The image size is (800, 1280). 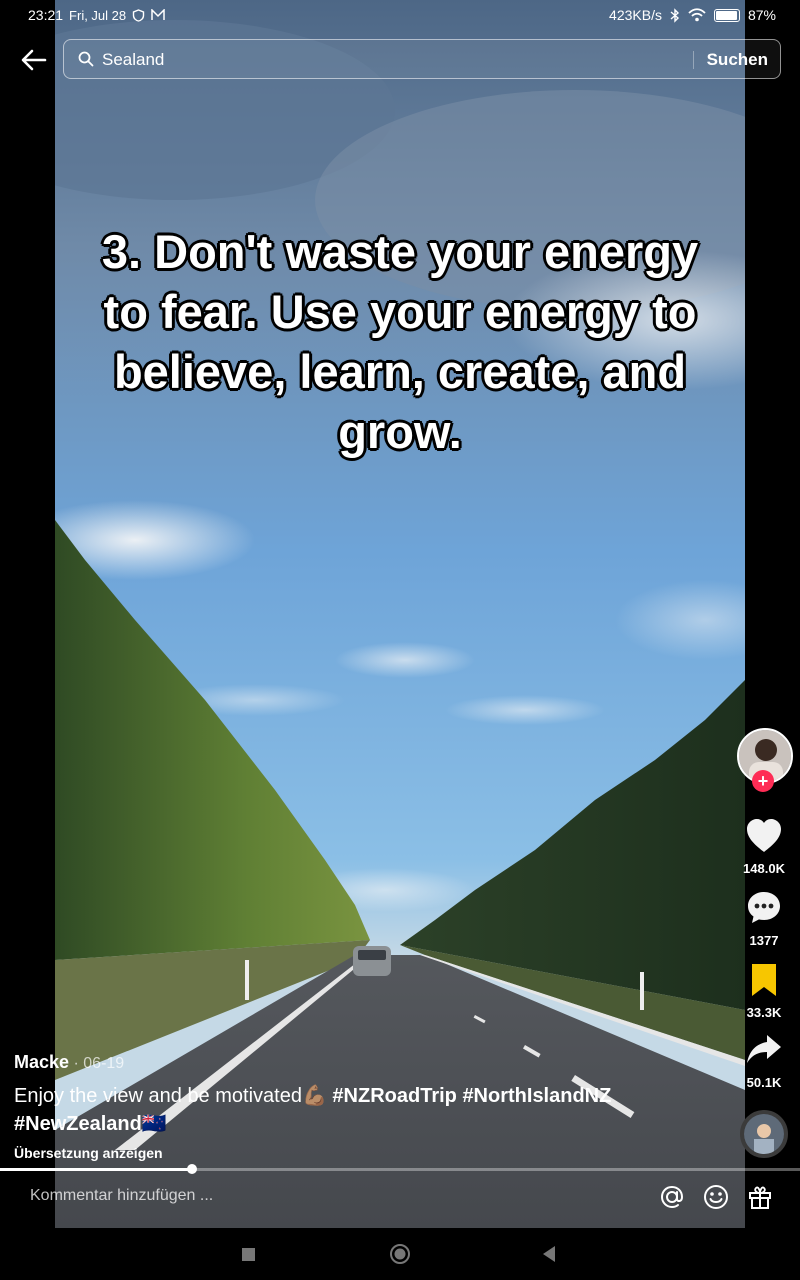 I want to click on search-input: Sealand, so click(x=133, y=60).